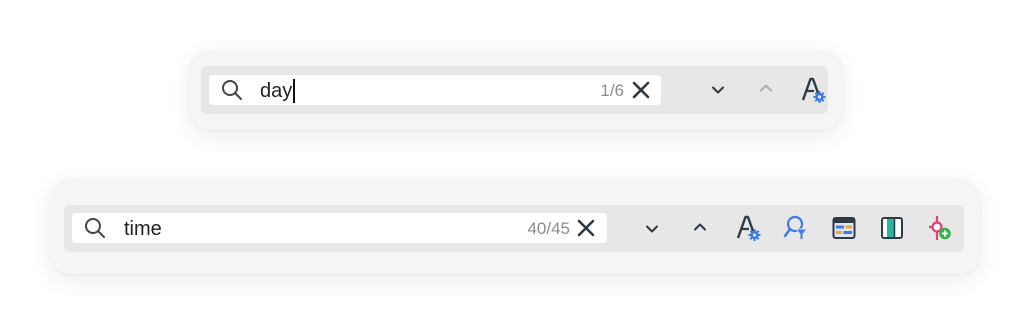 The height and width of the screenshot is (325, 1031). I want to click on search-input: time, so click(143, 229).